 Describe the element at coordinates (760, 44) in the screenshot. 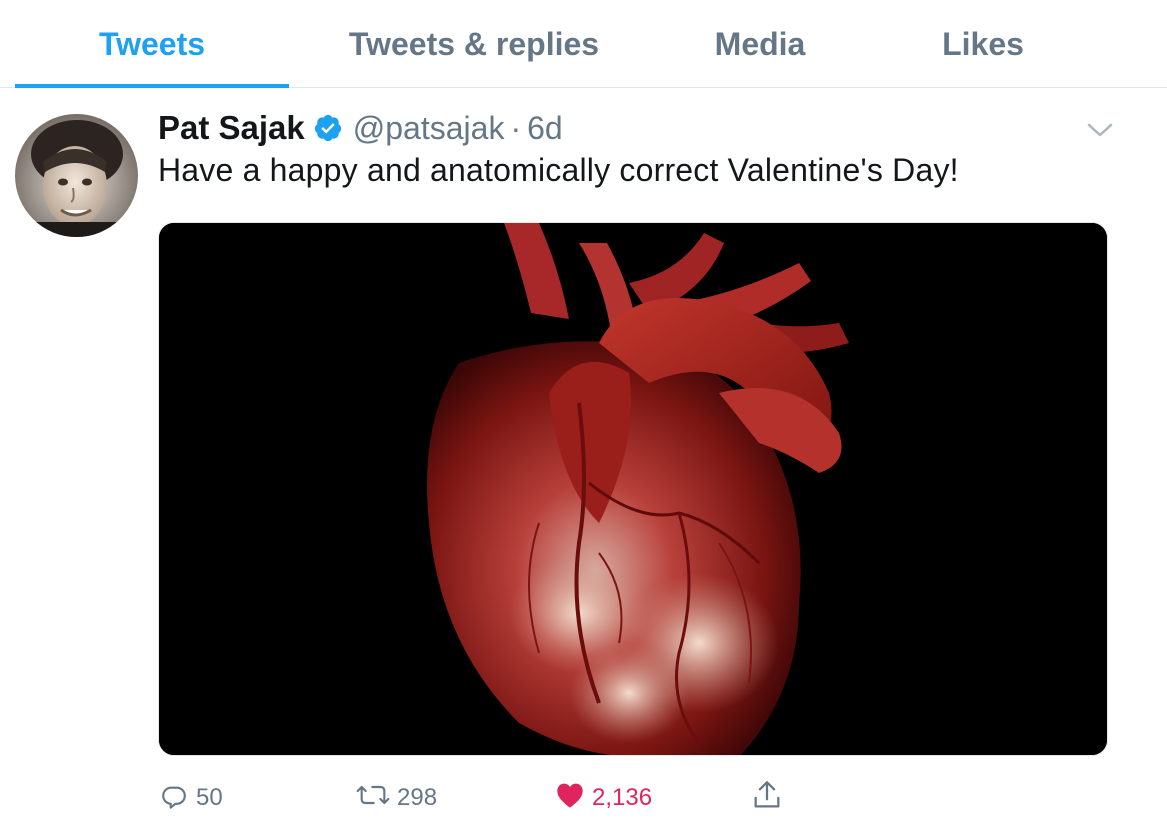

I see `tab-media: Media` at that location.